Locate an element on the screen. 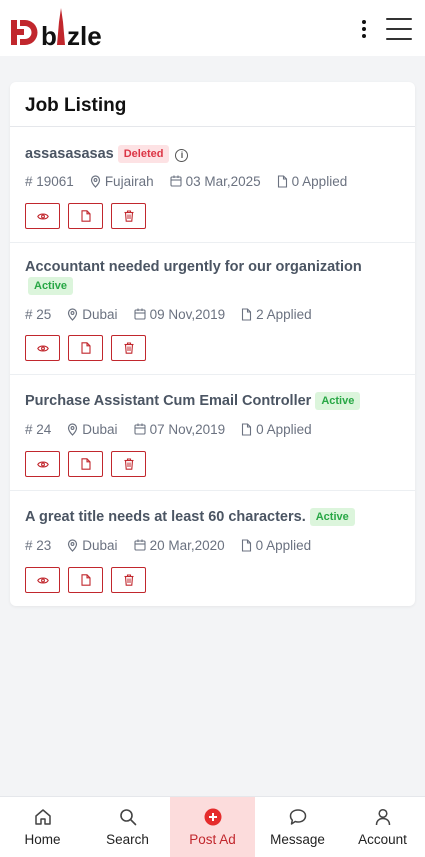 This screenshot has width=425, height=857. svg-text: zle is located at coordinates (84, 35).